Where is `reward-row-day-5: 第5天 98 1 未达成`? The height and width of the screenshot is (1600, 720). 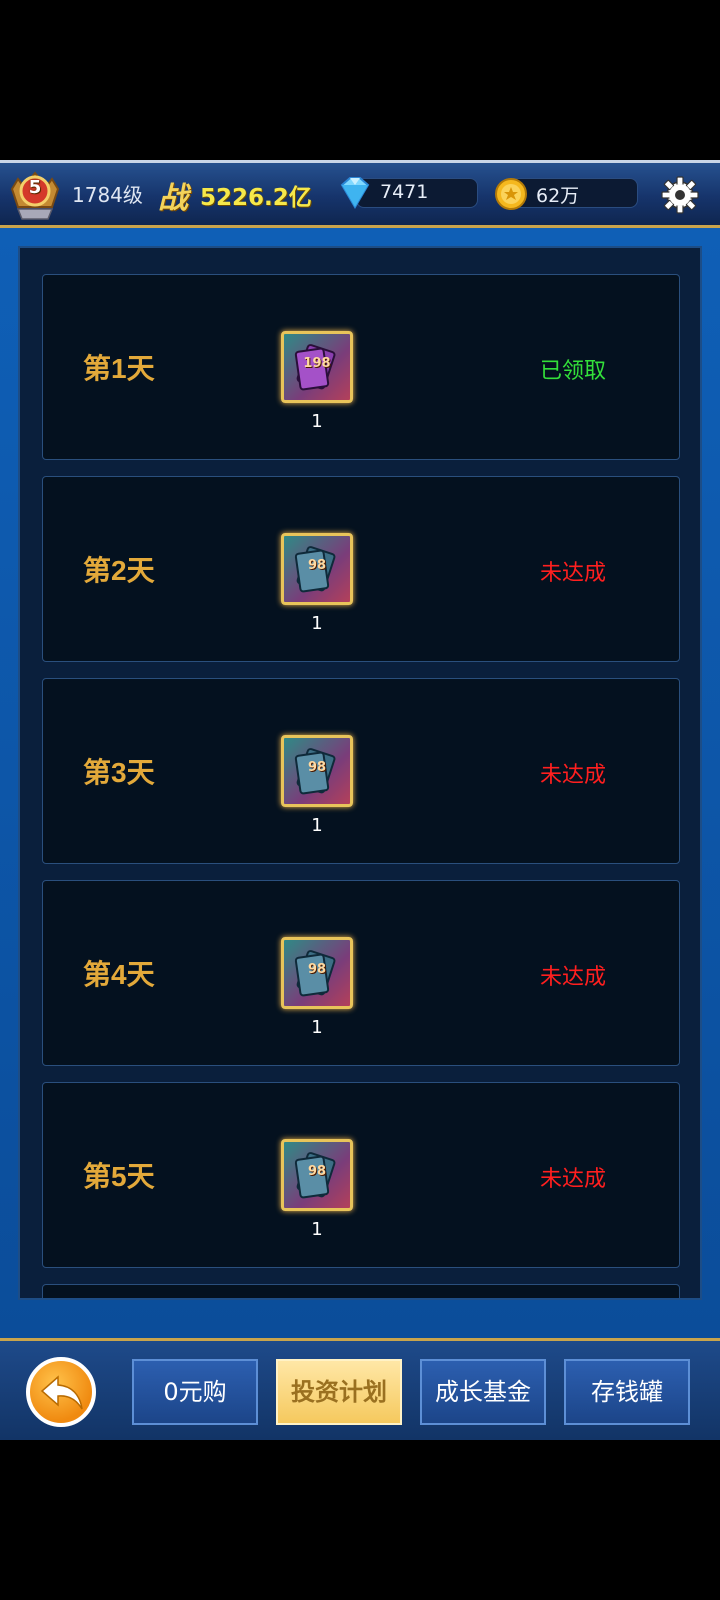
reward-row-day-5: 第5天 98 1 未达成 is located at coordinates (361, 1175).